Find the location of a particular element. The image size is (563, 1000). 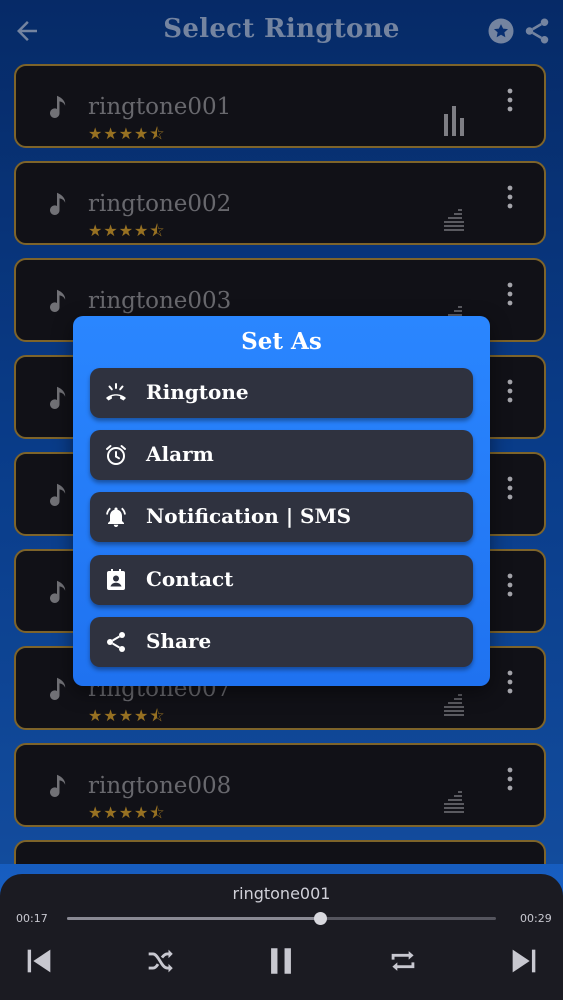

repeat-icon is located at coordinates (403, 961).